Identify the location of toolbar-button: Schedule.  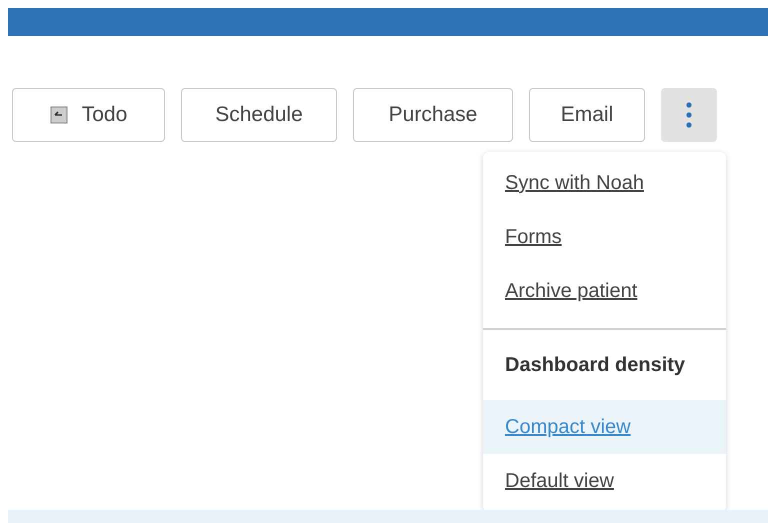
(259, 115).